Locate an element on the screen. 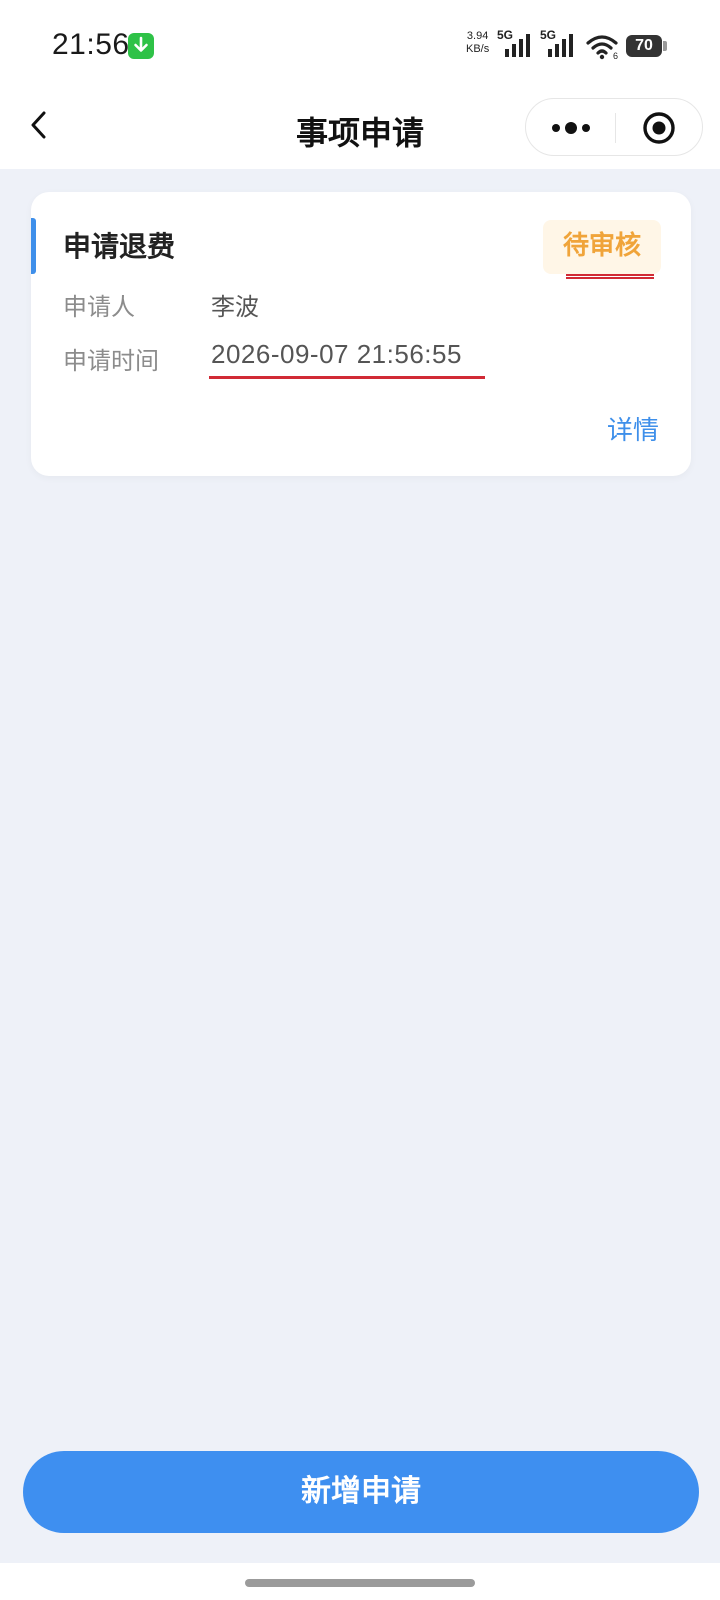 The width and height of the screenshot is (720, 1600). network-speed-value: 3.94 is located at coordinates (477, 36).